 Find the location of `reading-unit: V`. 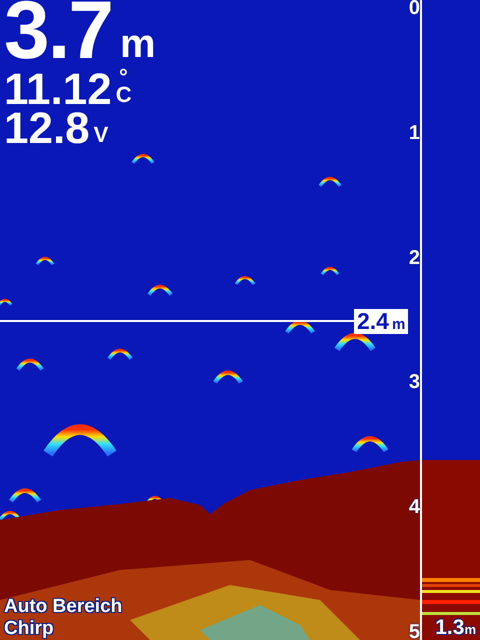

reading-unit: V is located at coordinates (101, 134).